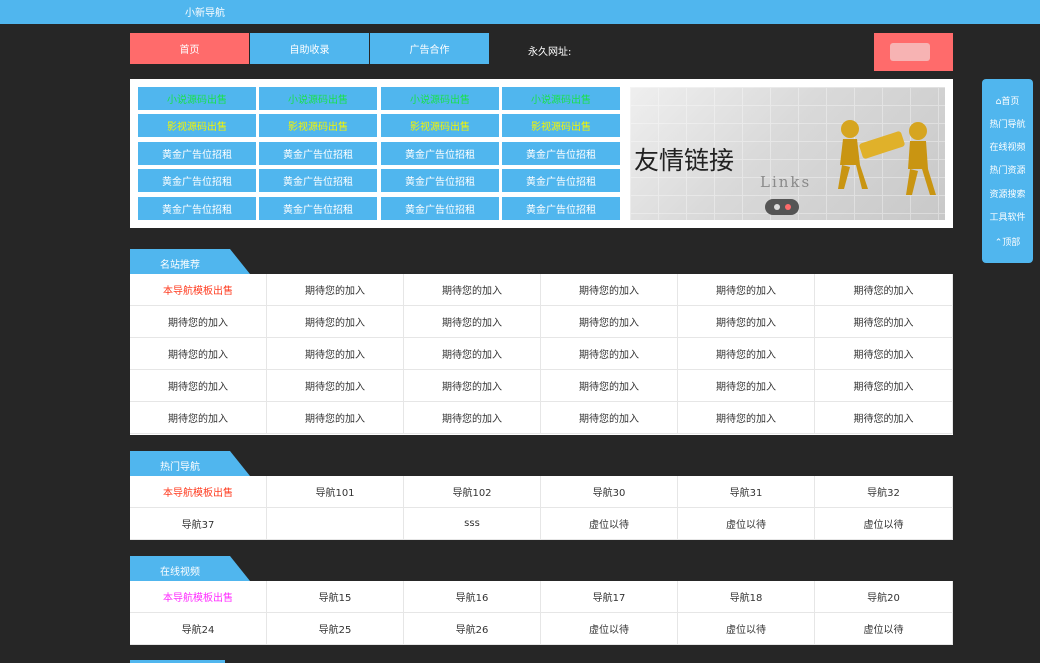  What do you see at coordinates (884, 492) in the screenshot?
I see `table-cell: 导航32` at bounding box center [884, 492].